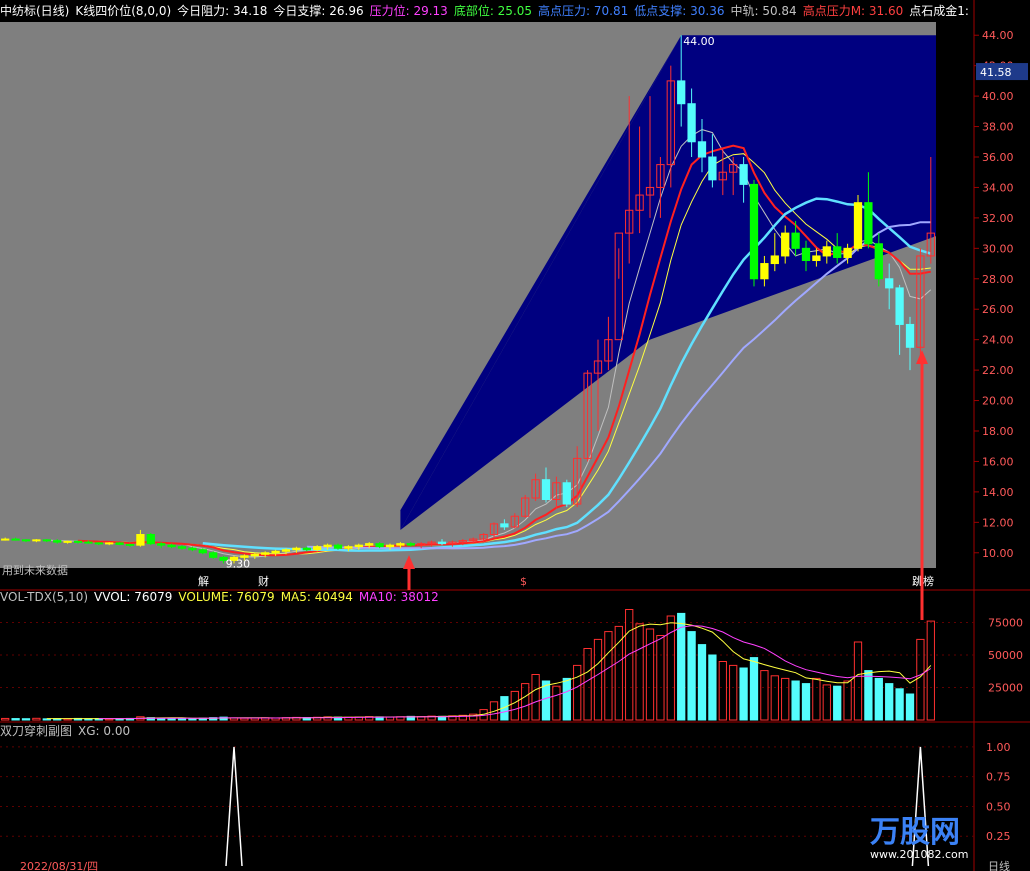  What do you see at coordinates (999, 865) in the screenshot?
I see `period-label: 日线` at bounding box center [999, 865].